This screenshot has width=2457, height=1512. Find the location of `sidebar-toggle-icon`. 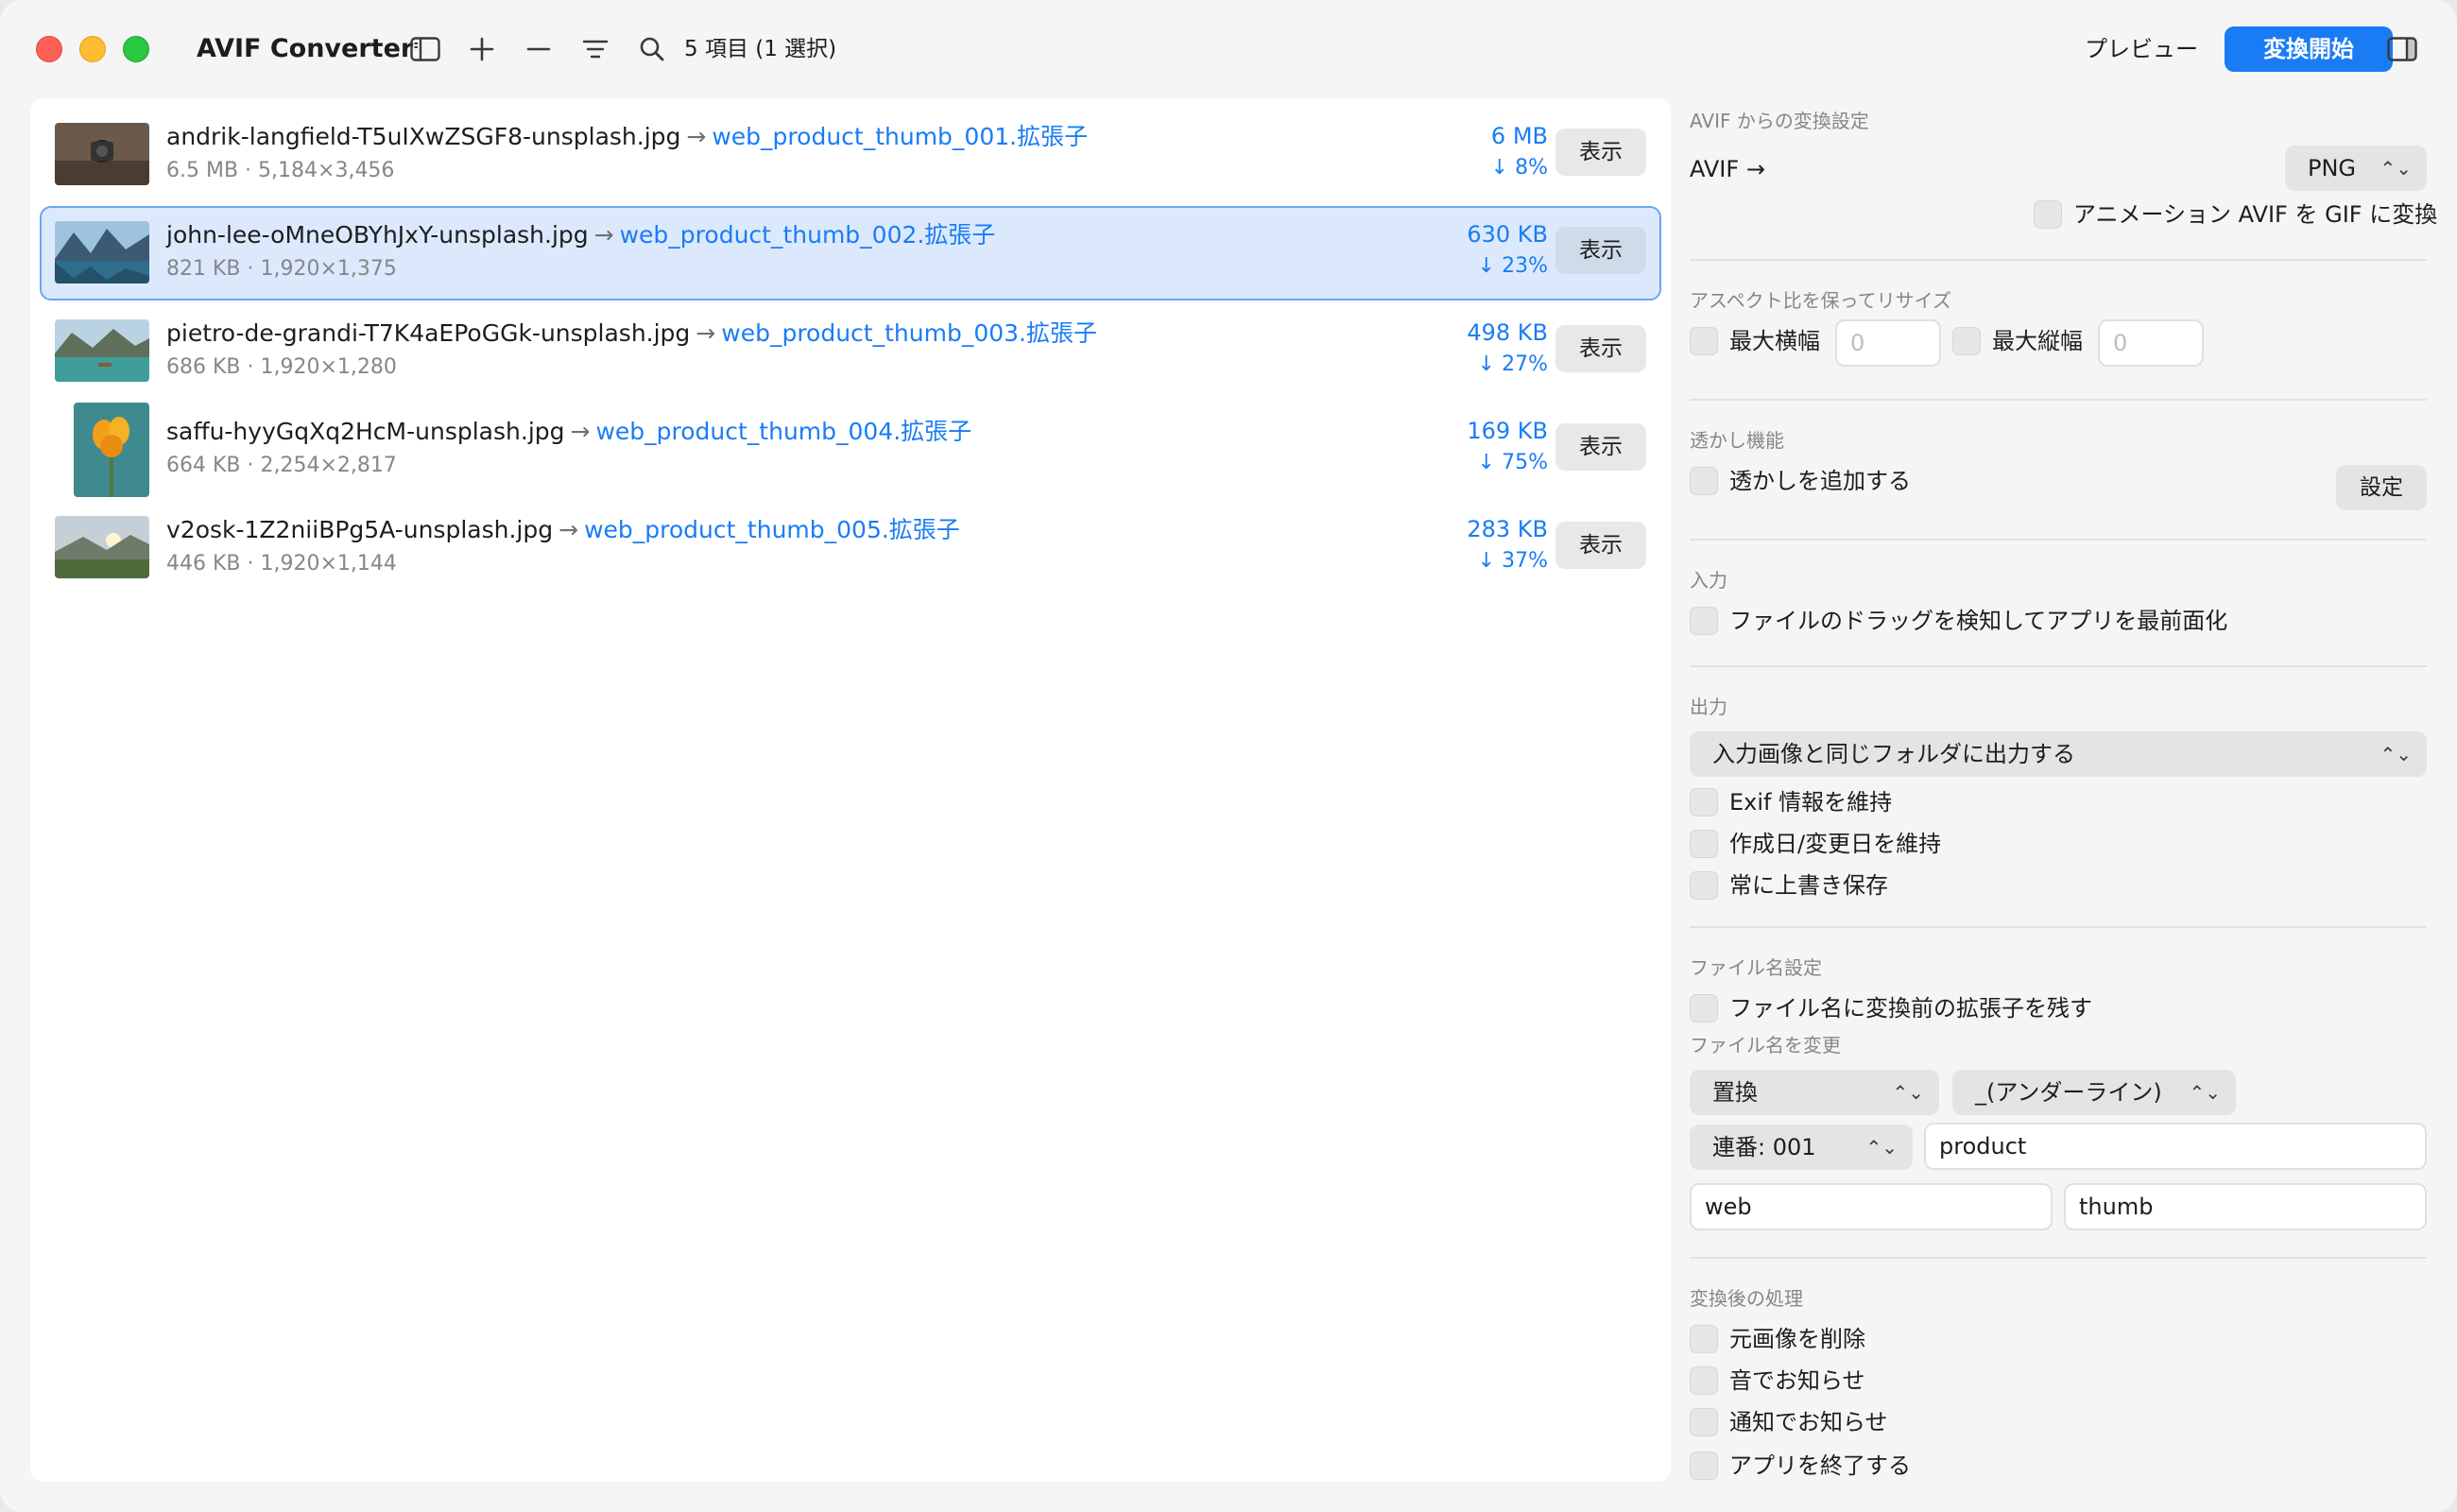

sidebar-toggle-icon is located at coordinates (425, 49).